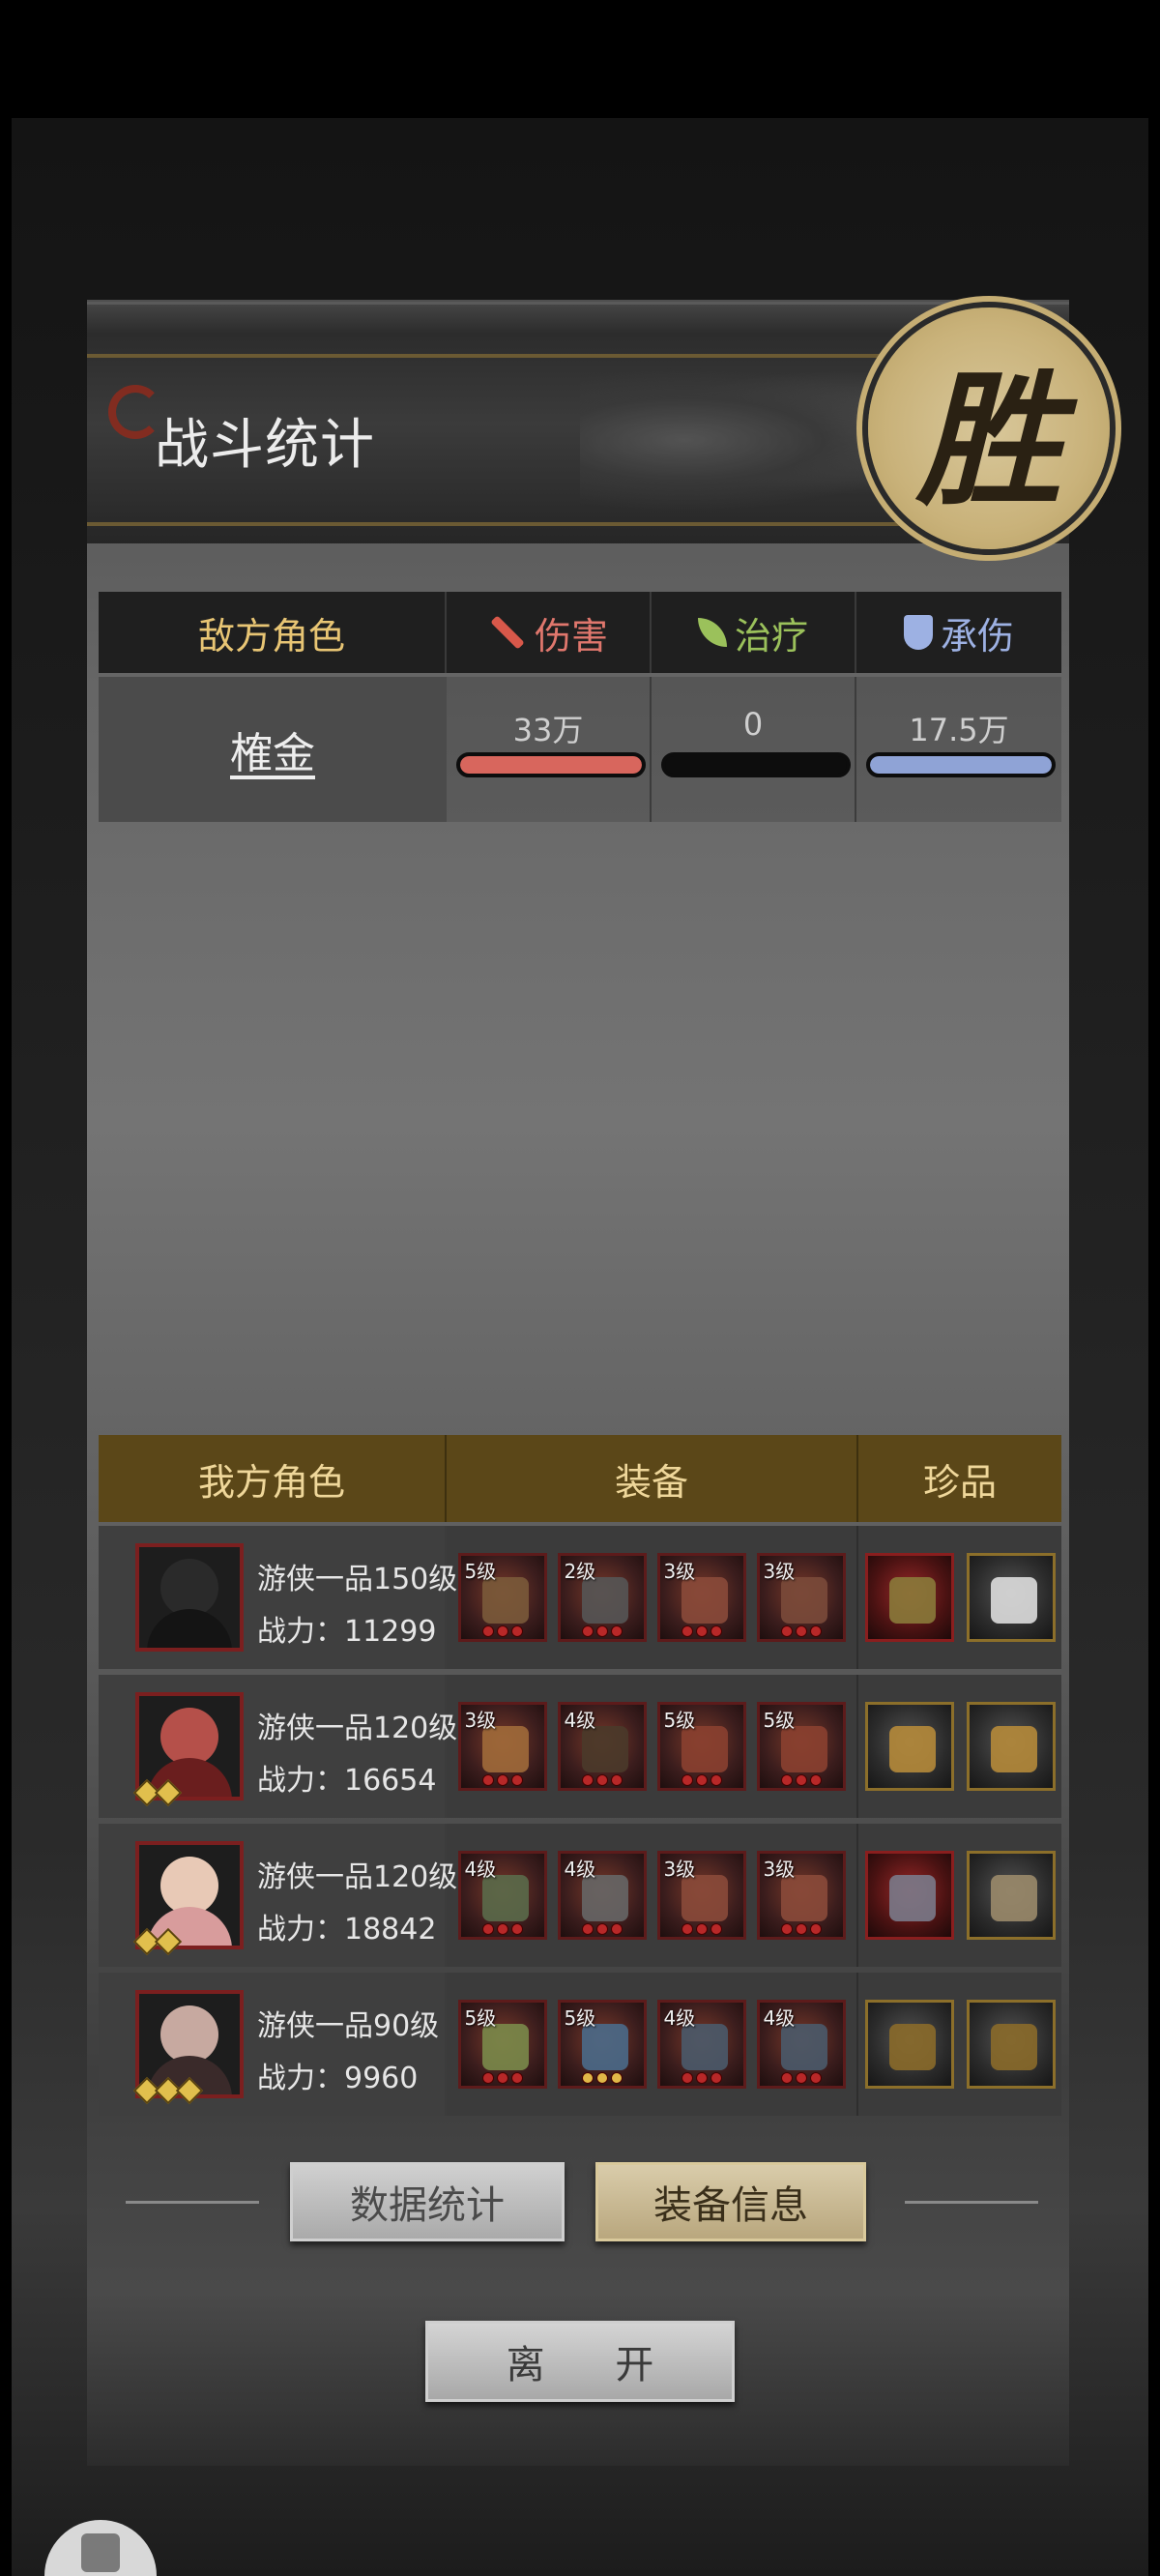 The image size is (1160, 2576). What do you see at coordinates (382, 2078) in the screenshot?
I see `power-value: 9960` at bounding box center [382, 2078].